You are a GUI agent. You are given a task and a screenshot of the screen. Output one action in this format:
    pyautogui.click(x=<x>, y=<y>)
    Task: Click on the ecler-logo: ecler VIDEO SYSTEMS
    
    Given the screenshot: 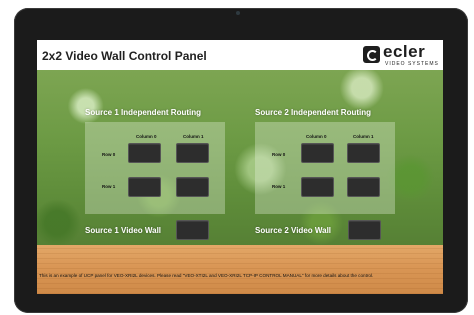 What is the action you would take?
    pyautogui.click(x=401, y=55)
    